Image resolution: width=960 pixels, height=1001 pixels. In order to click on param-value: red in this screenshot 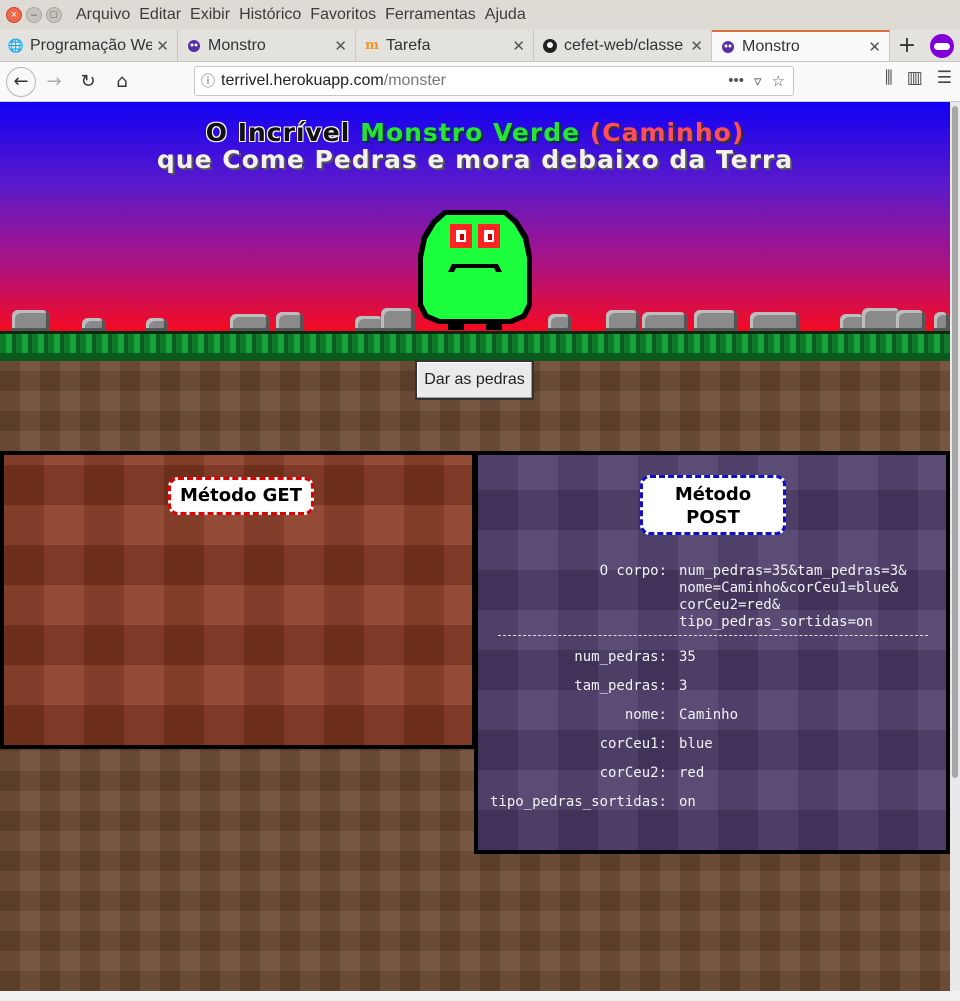, I will do `click(692, 773)`.